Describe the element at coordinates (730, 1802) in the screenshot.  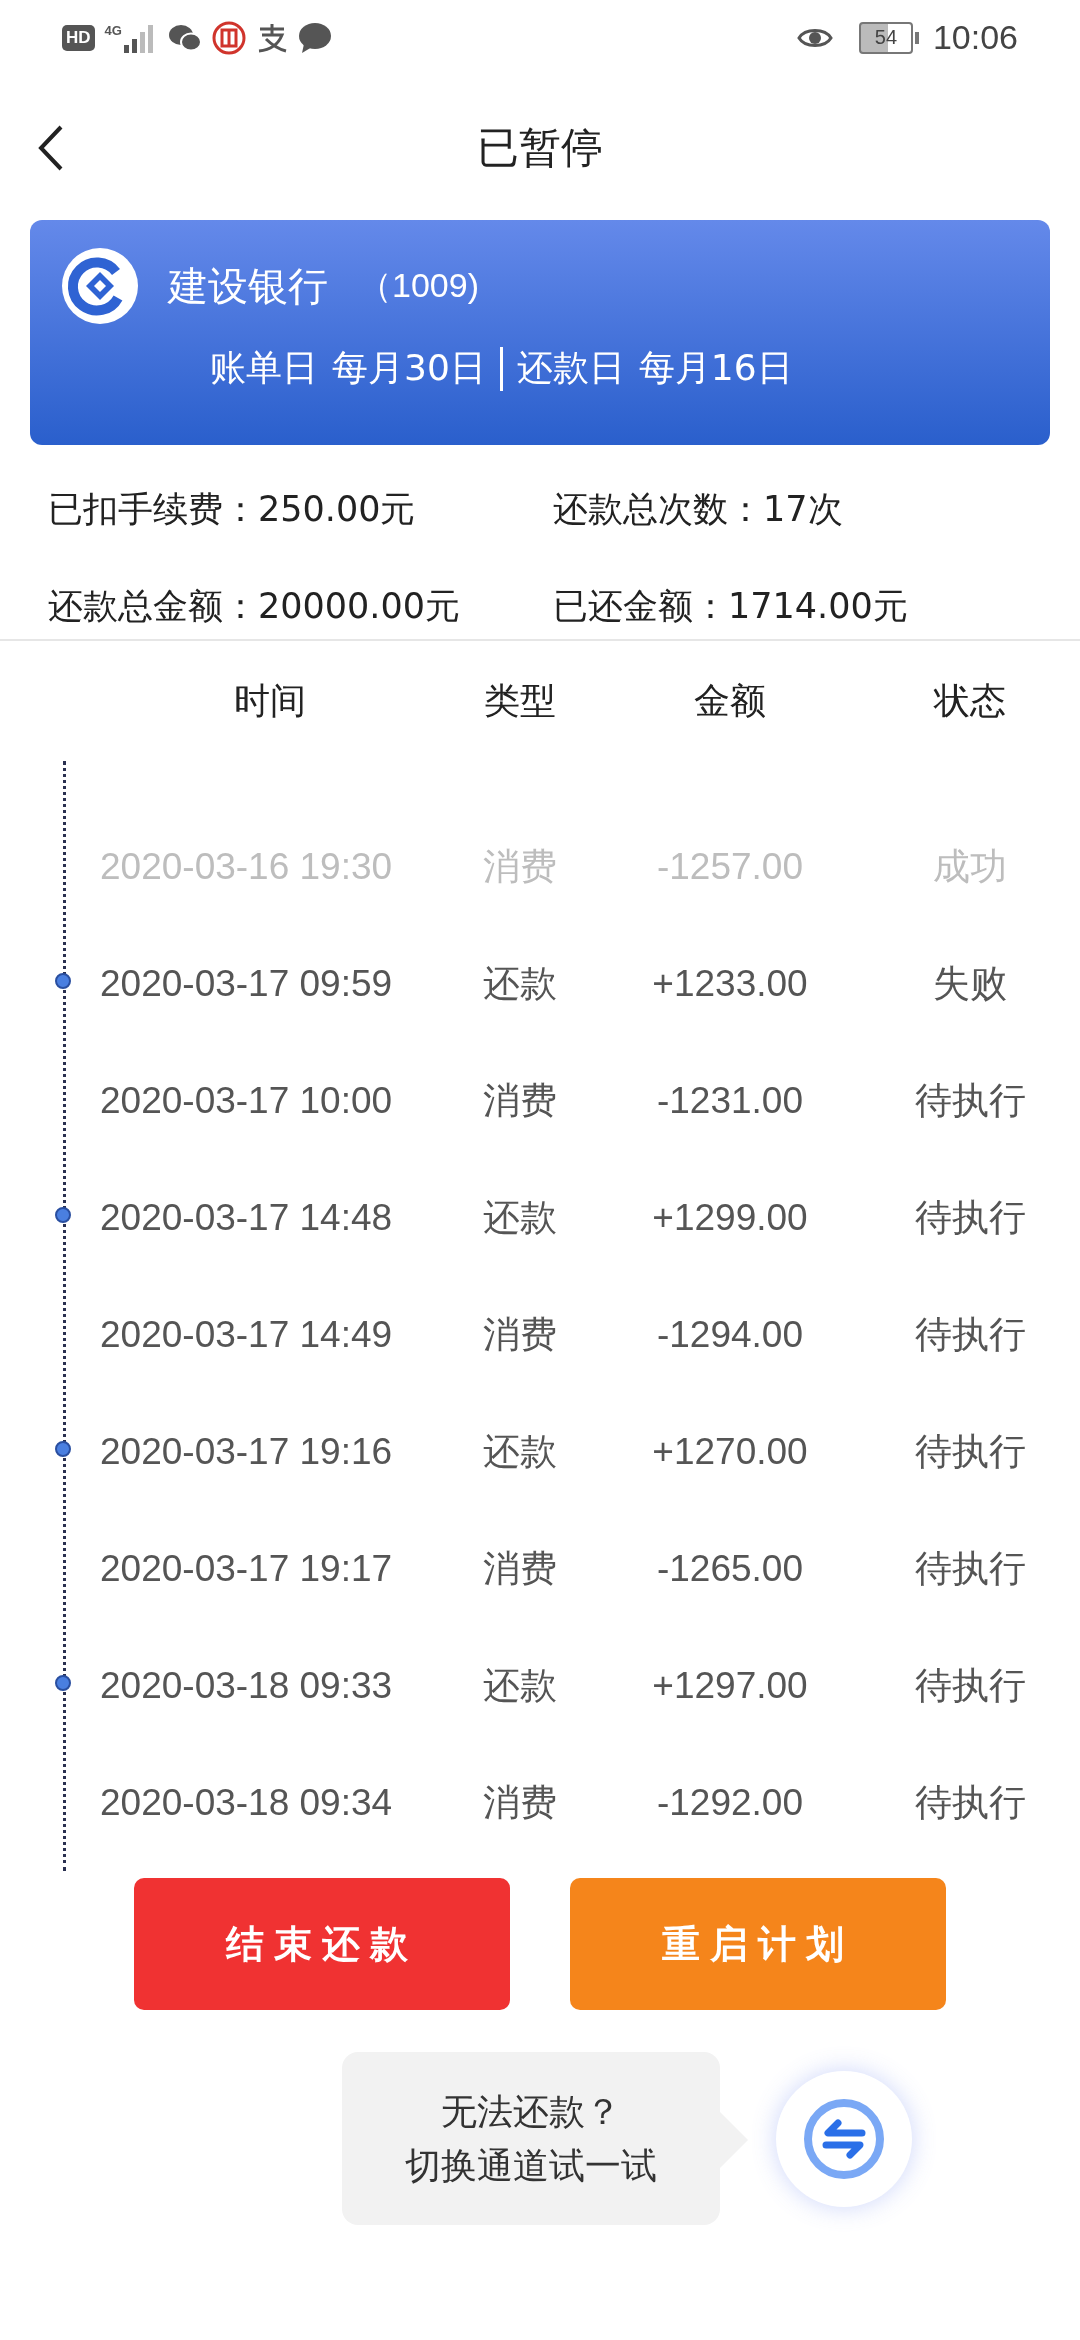
I see `table-cell-text: -1292.00` at that location.